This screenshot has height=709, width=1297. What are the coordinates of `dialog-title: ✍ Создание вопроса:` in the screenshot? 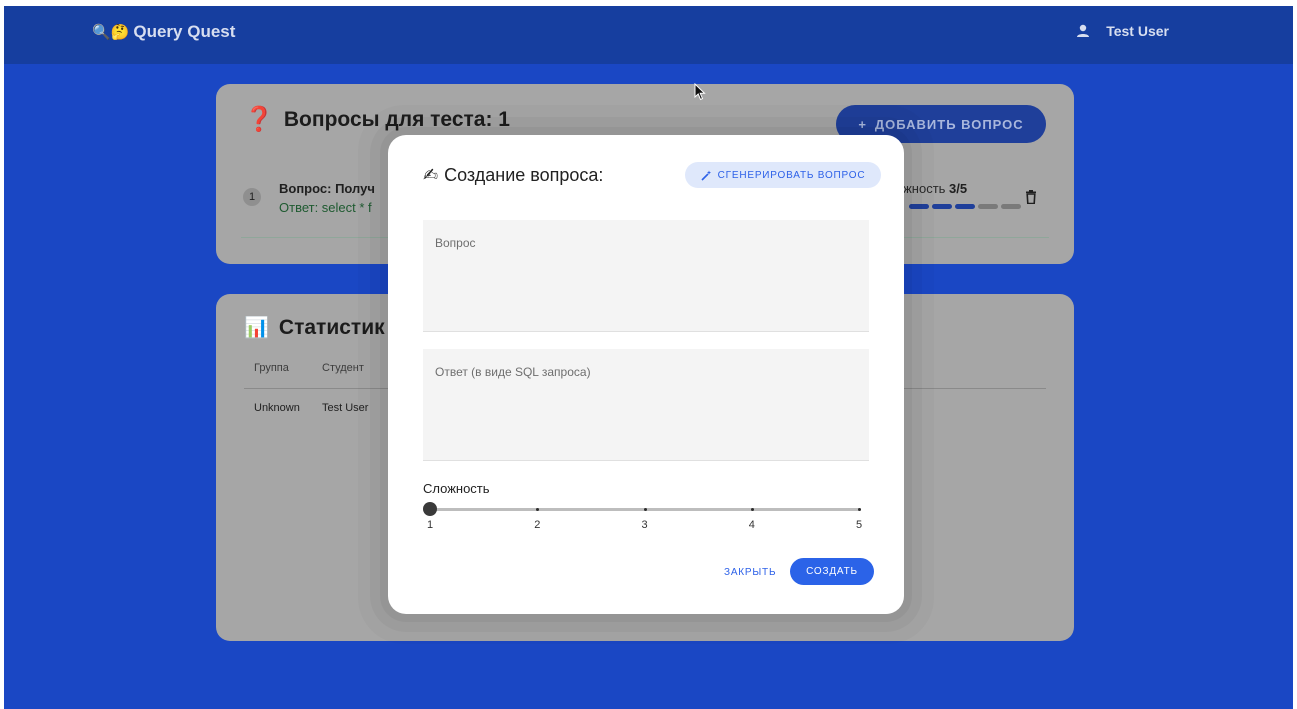 It's located at (513, 175).